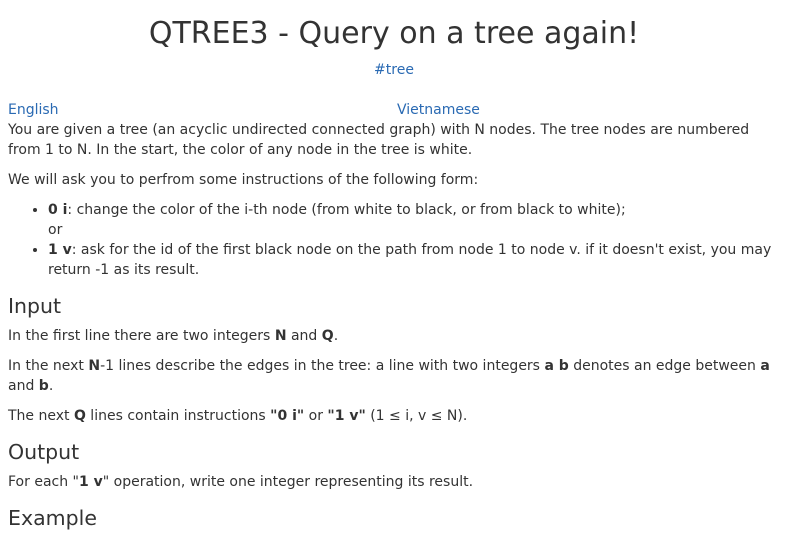 The height and width of the screenshot is (544, 788). What do you see at coordinates (55, 230) in the screenshot?
I see `or-text: or` at bounding box center [55, 230].